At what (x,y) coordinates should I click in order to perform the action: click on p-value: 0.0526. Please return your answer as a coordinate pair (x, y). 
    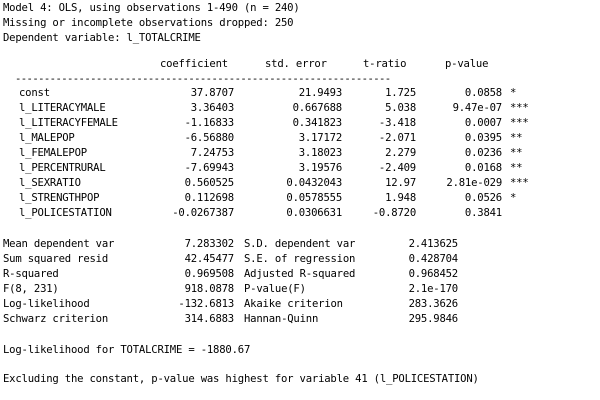
    Looking at the image, I should click on (483, 198).